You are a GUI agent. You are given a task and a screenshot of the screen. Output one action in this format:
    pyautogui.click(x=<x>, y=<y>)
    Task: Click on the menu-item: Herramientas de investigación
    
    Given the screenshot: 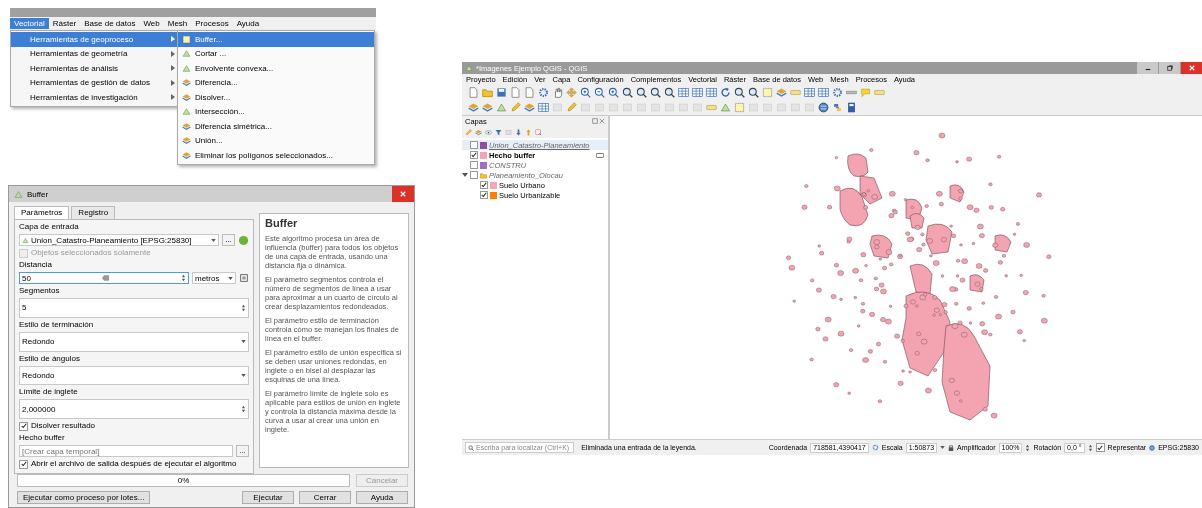 What is the action you would take?
    pyautogui.click(x=95, y=97)
    